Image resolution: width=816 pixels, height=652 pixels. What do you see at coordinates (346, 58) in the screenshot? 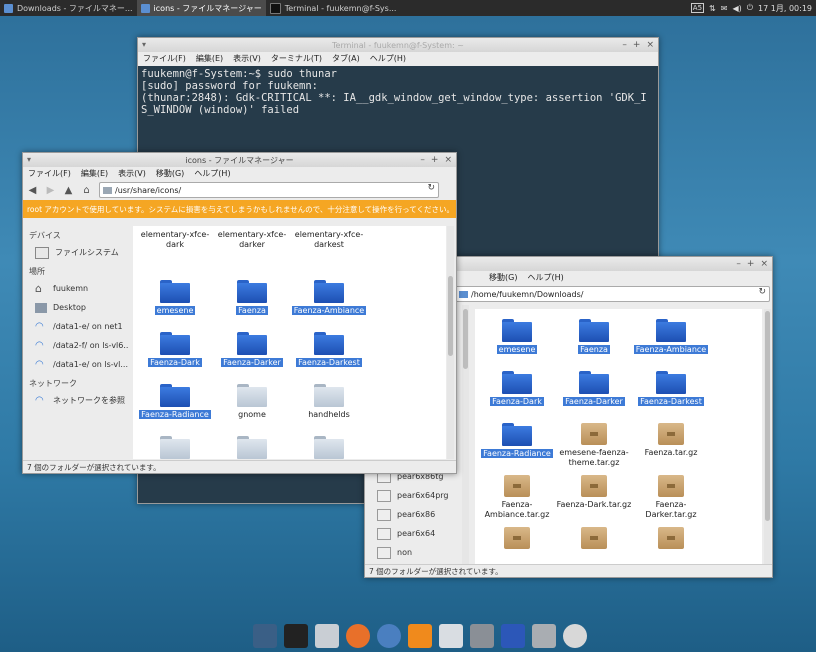
I see `menu-tabs: タブ(A)` at bounding box center [346, 58].